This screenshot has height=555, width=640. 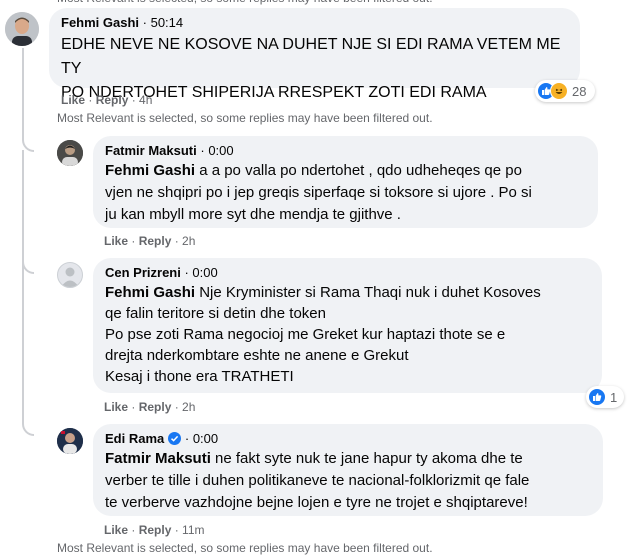 I want to click on mention-link: Fatmir Maksuti, so click(x=158, y=458).